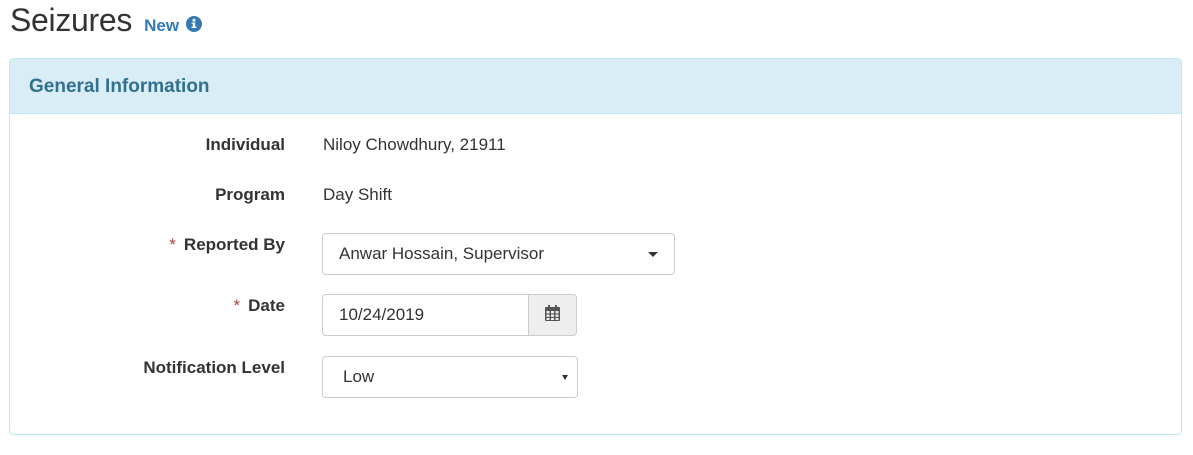 Image resolution: width=1193 pixels, height=455 pixels. I want to click on date-label-group: * Date, so click(259, 306).